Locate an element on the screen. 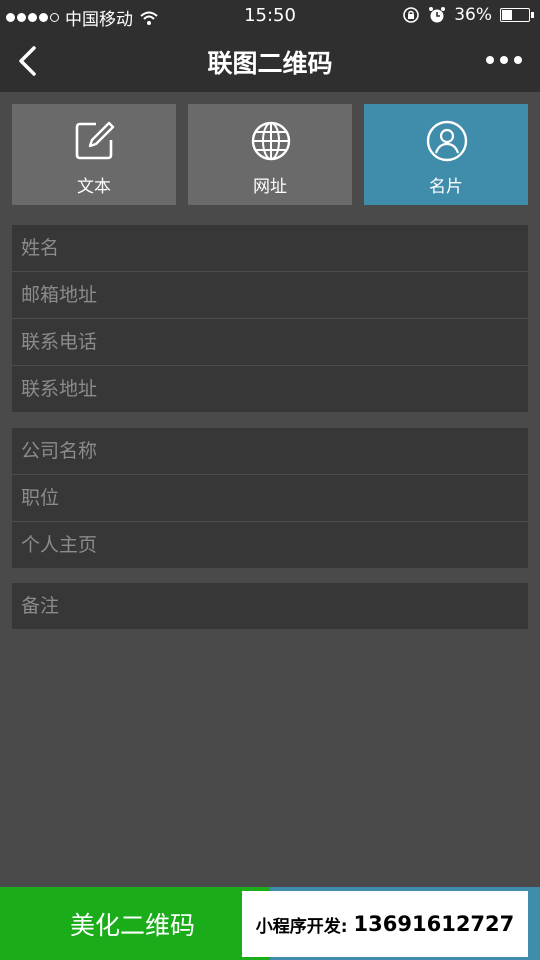 This screenshot has width=540, height=960. notes-field: 备注 is located at coordinates (270, 606).